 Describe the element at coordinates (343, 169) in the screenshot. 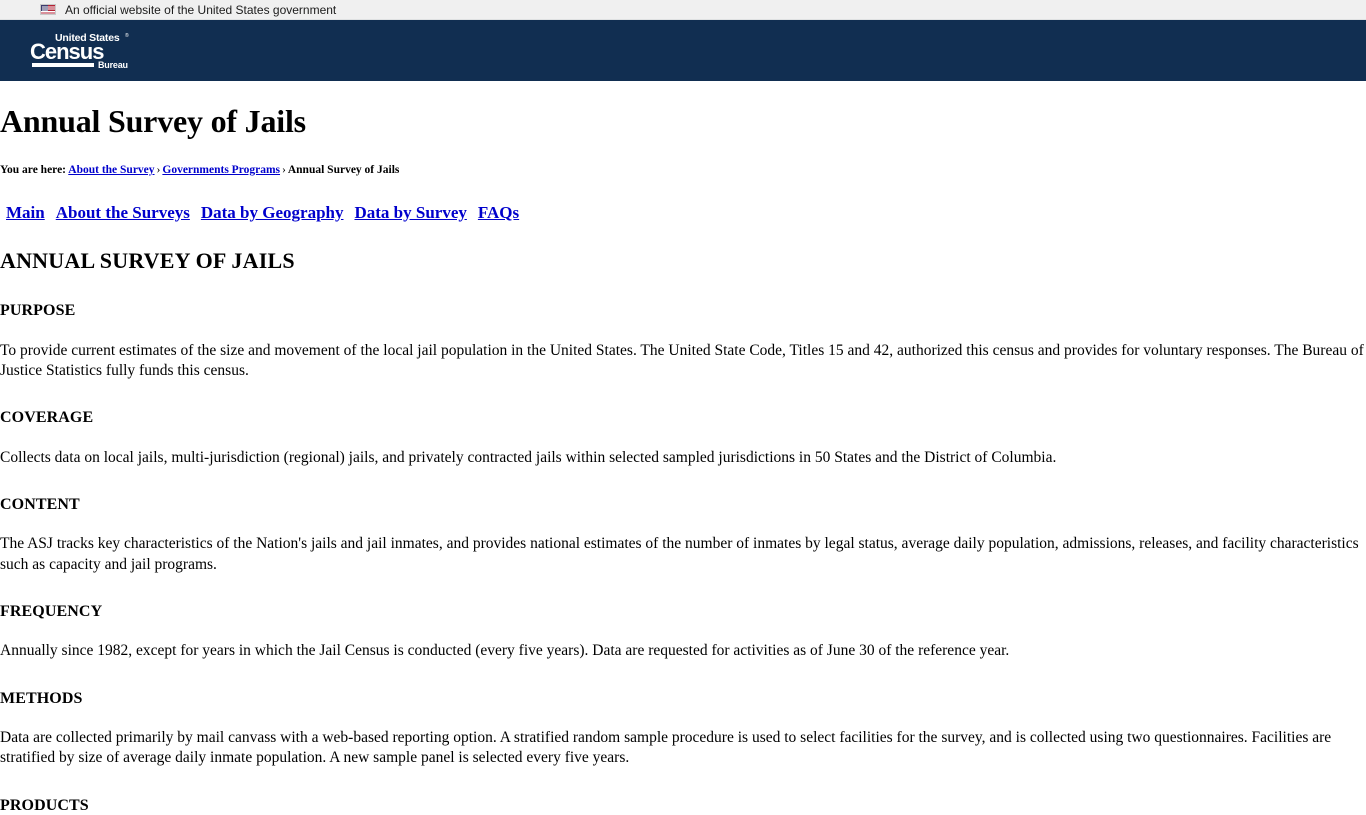

I see `breadcrumb-current-page: Annual Survey of Jails` at that location.